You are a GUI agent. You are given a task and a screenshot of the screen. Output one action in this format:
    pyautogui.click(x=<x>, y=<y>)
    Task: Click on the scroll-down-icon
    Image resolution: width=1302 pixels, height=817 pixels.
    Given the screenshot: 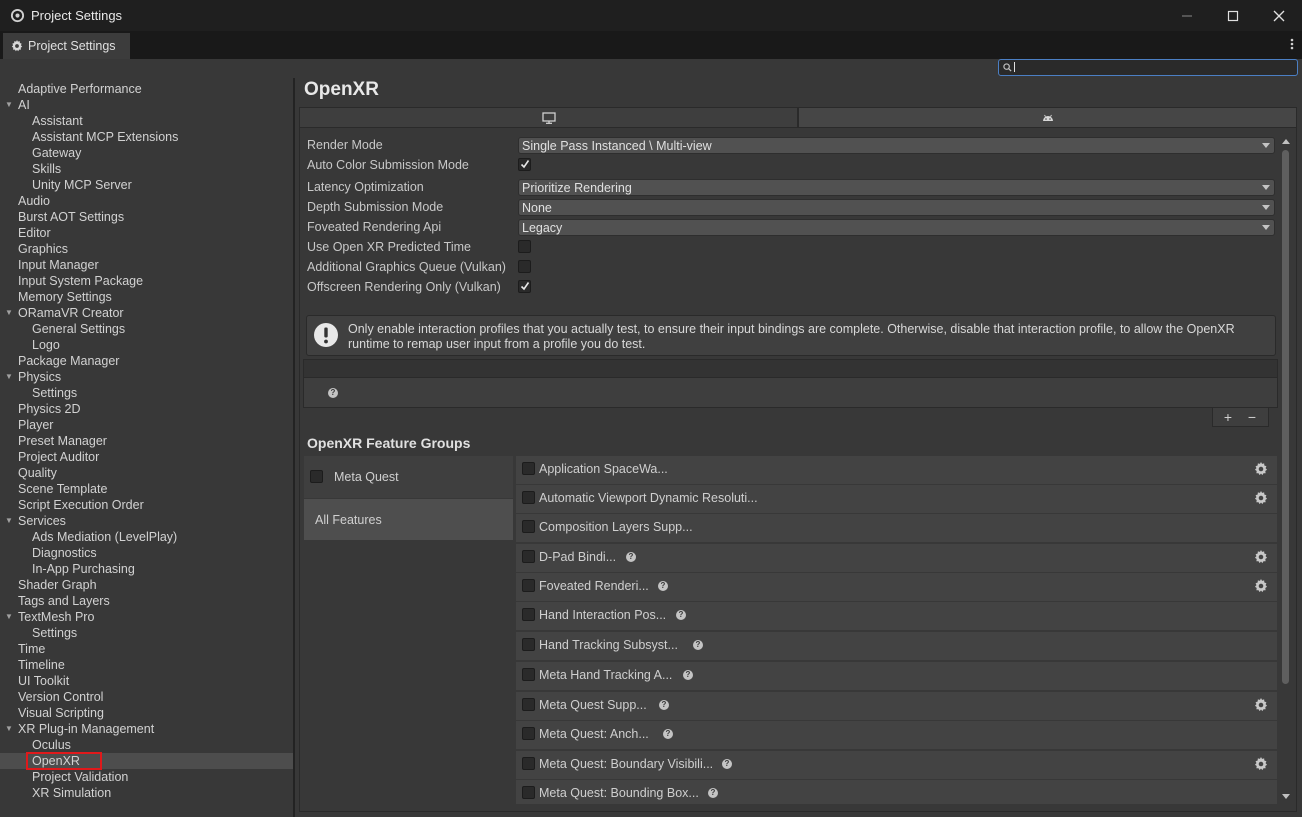 What is the action you would take?
    pyautogui.click(x=1286, y=797)
    